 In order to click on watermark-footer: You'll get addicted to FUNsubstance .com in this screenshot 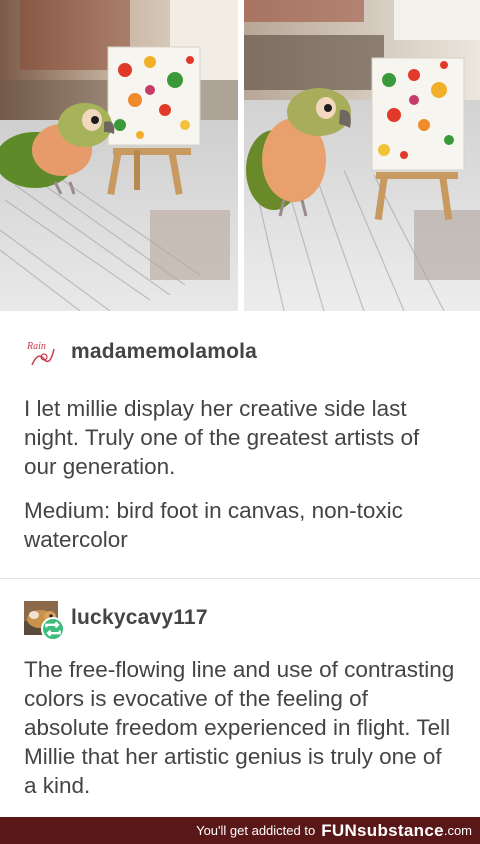, I will do `click(240, 830)`.